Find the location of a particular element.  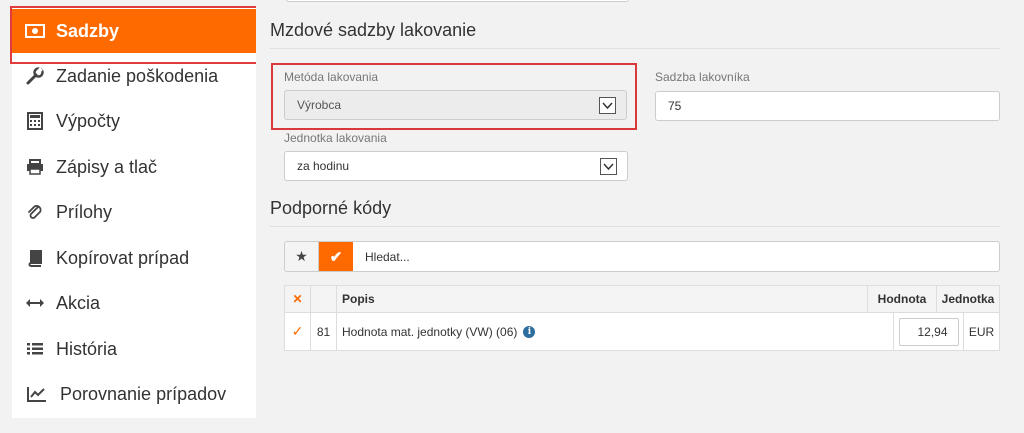

unit-value: za hodinu is located at coordinates (323, 166).